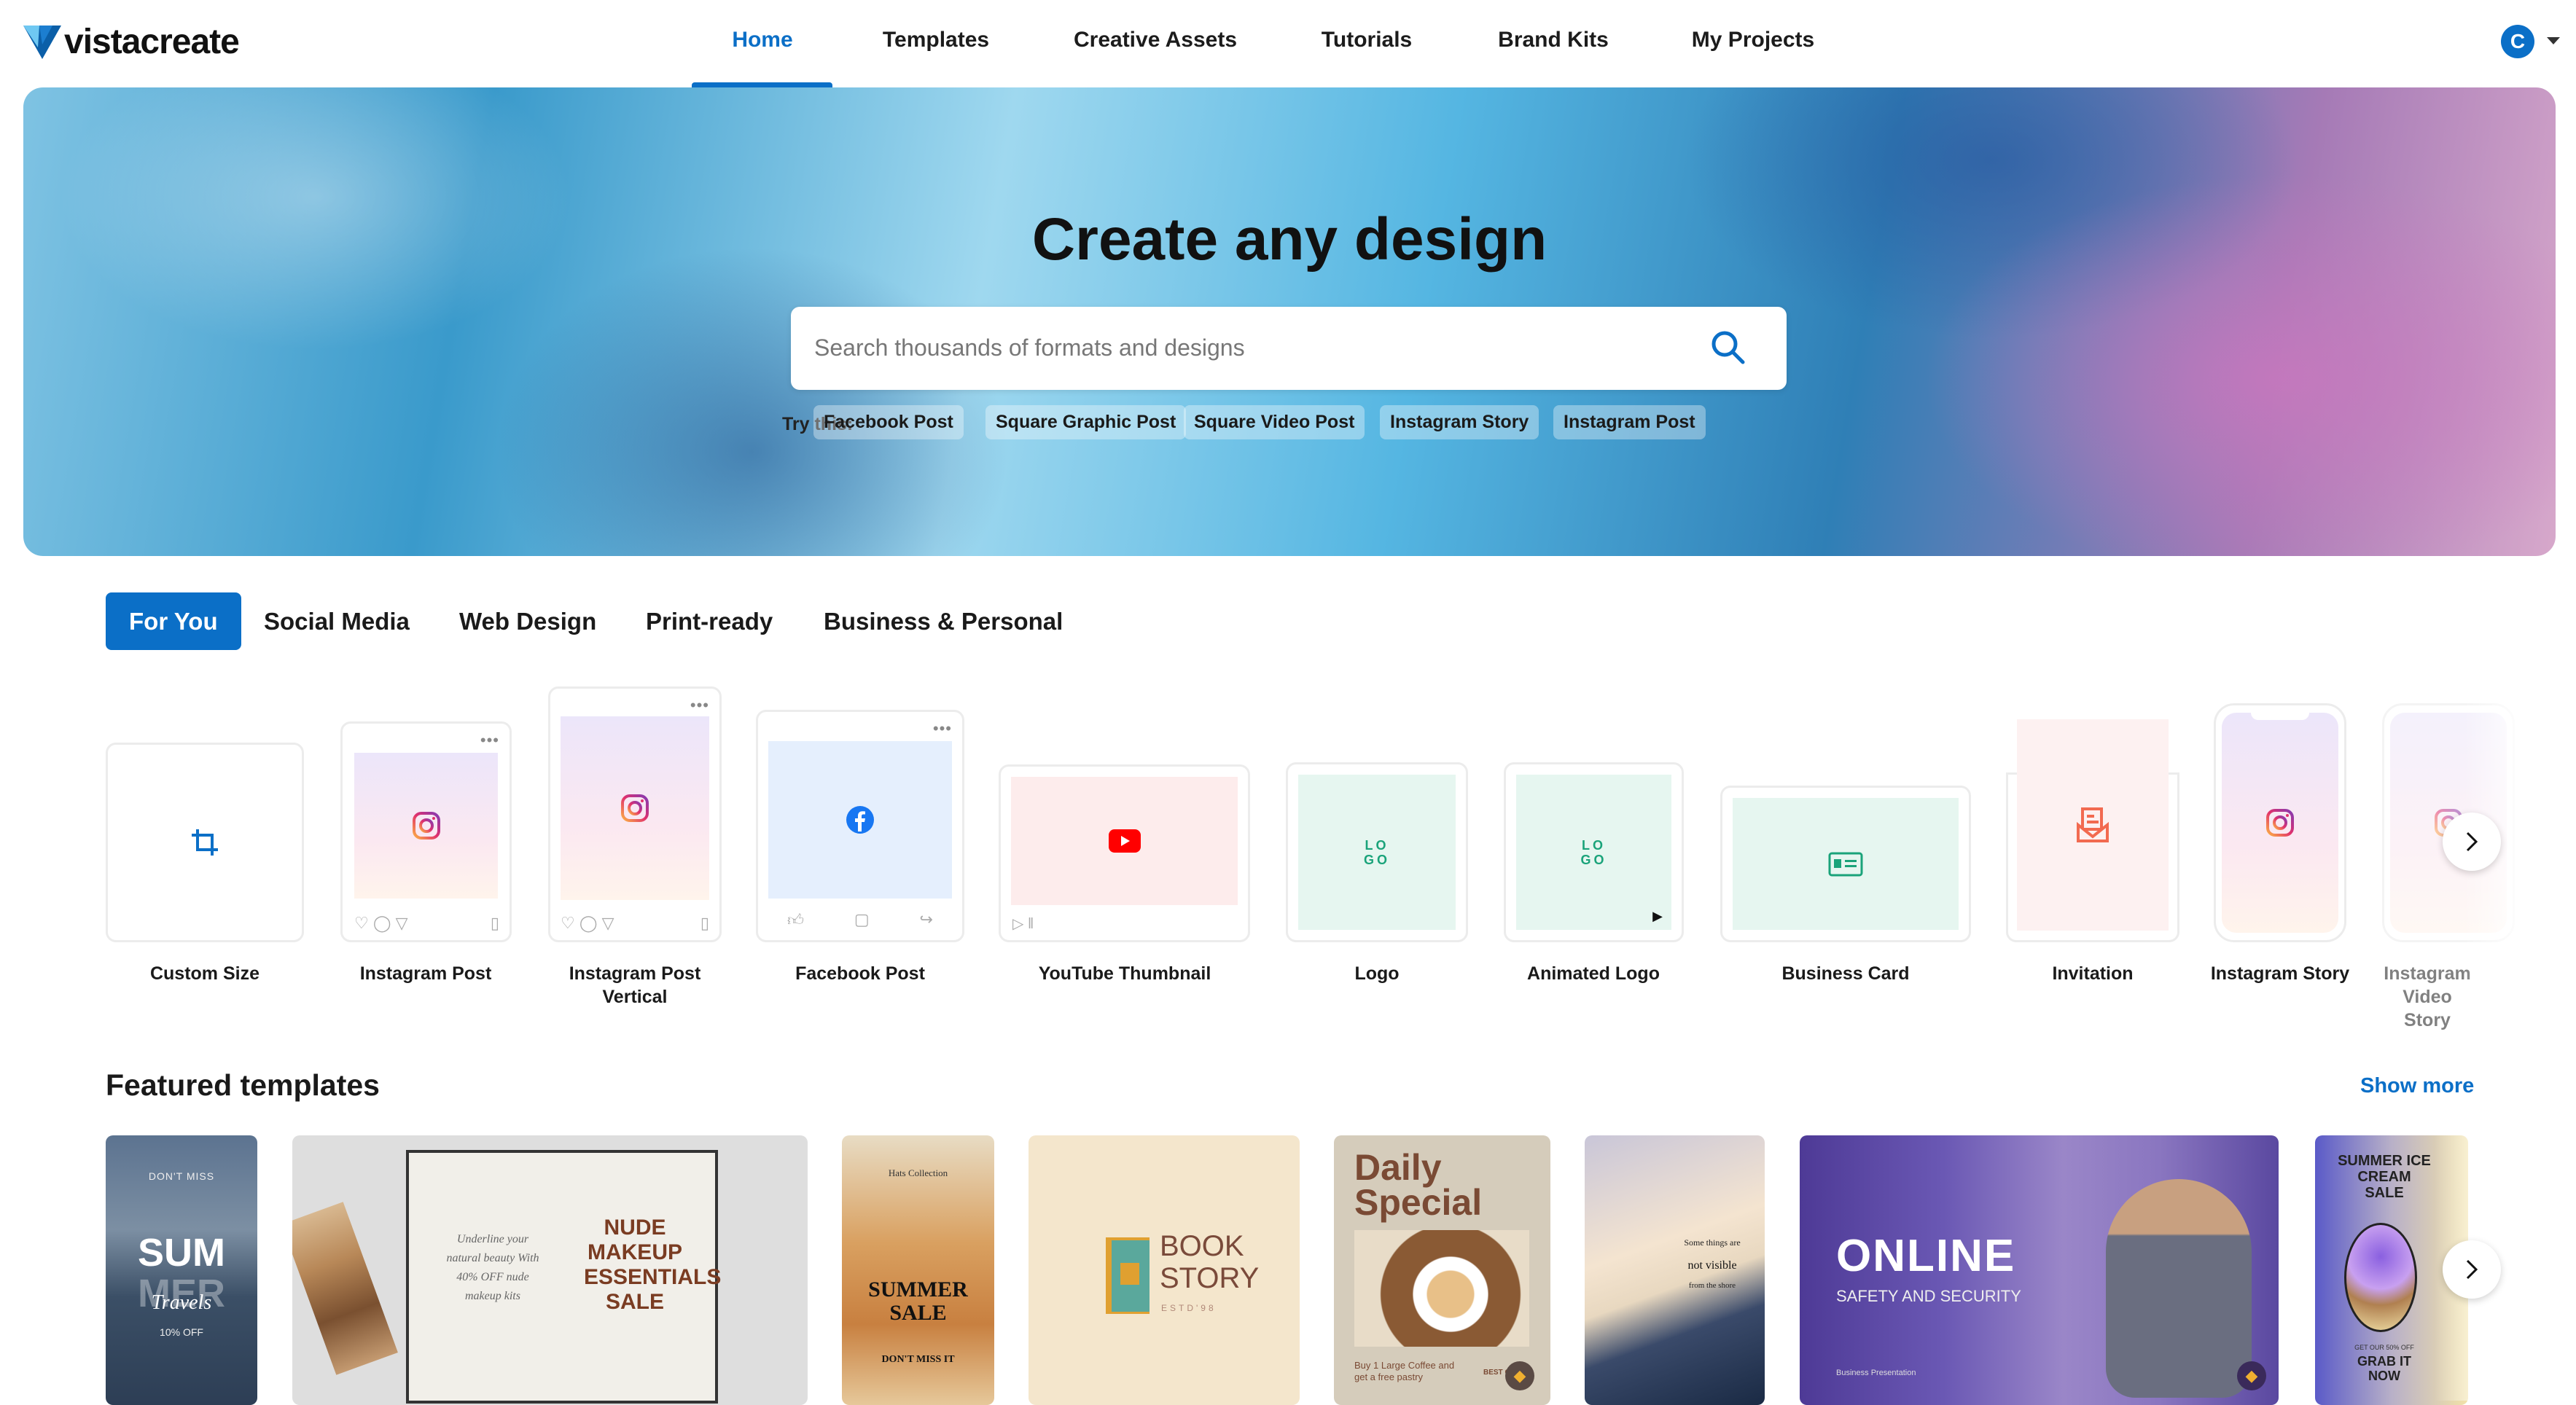 The width and height of the screenshot is (2576, 1405). Describe the element at coordinates (943, 621) in the screenshot. I see `tab-business-personal: Business & Personal` at that location.